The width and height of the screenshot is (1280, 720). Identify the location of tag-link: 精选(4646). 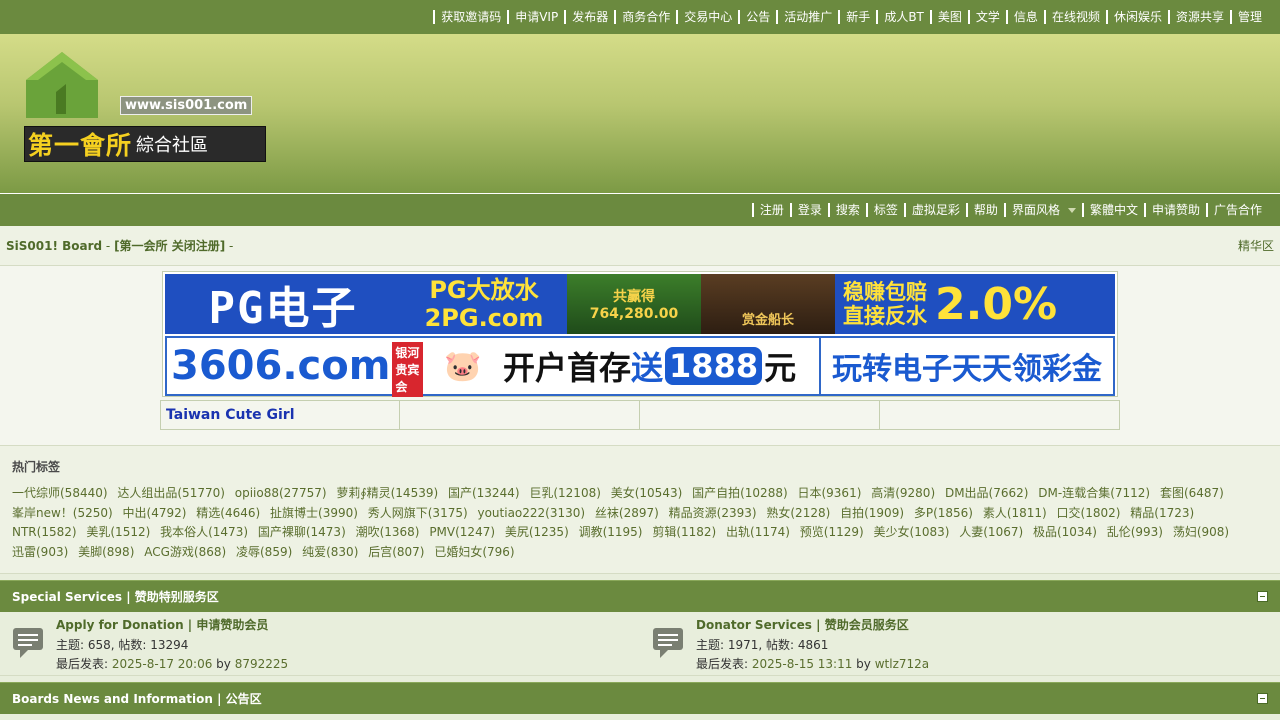
(228, 513).